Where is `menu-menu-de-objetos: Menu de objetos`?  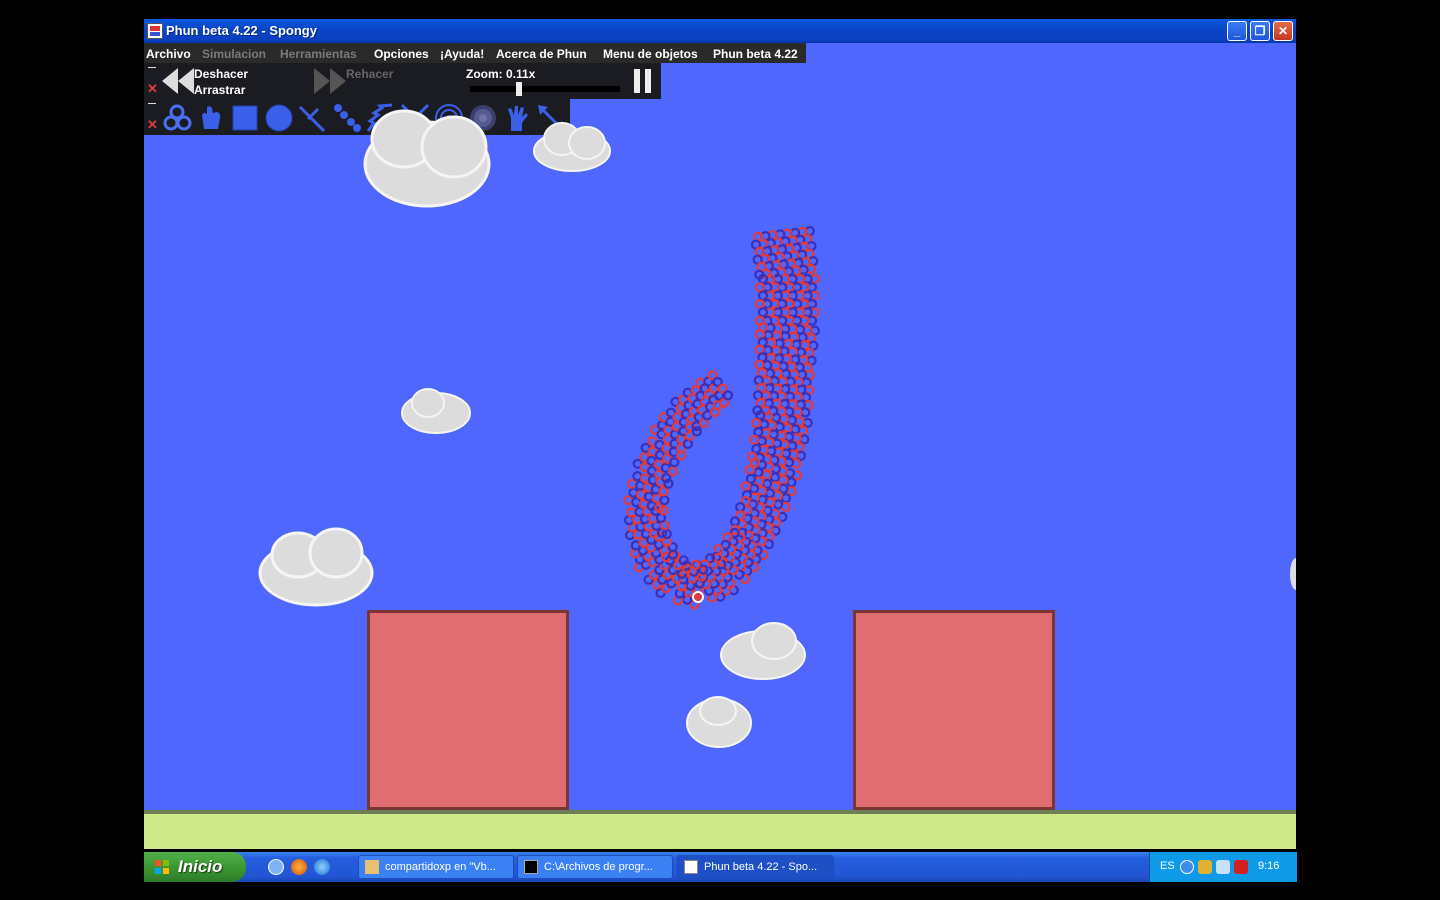
menu-menu-de-objetos: Menu de objetos is located at coordinates (650, 54).